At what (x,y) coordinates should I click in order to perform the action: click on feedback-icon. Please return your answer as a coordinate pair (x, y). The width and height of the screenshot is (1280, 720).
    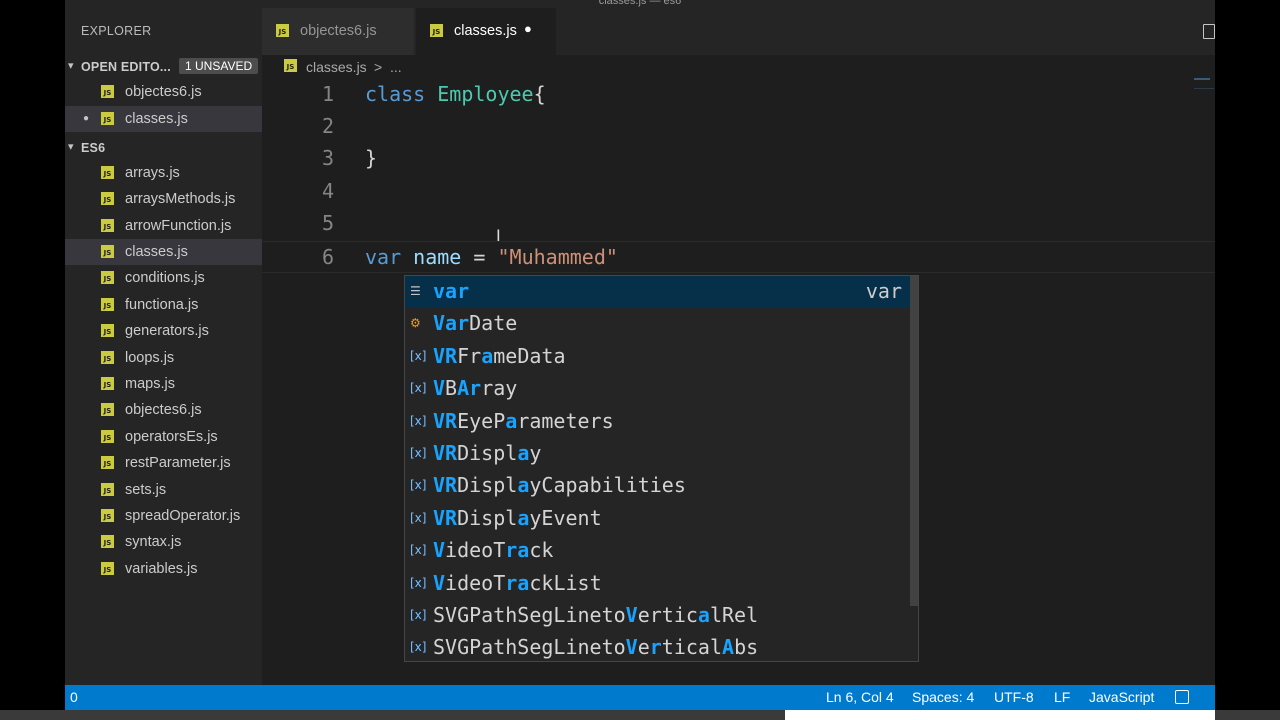
    Looking at the image, I should click on (1182, 697).